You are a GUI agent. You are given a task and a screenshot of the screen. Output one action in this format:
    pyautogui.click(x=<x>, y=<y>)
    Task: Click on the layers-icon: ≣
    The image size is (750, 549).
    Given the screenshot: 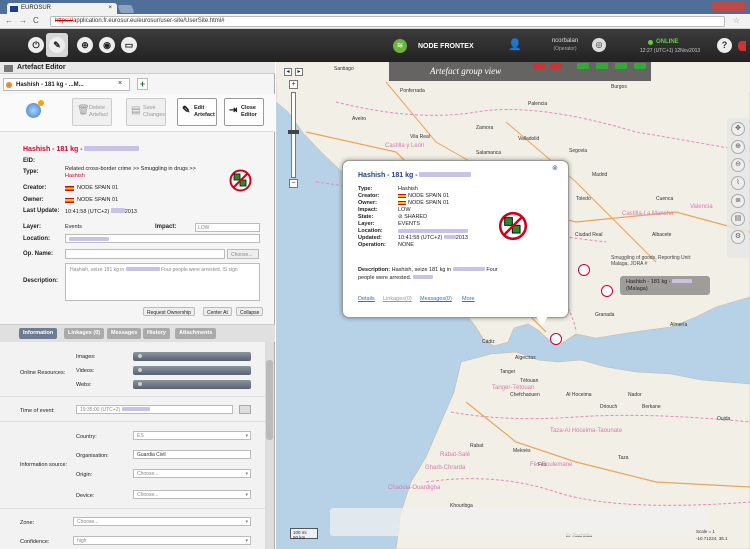 What is the action you would take?
    pyautogui.click(x=738, y=201)
    